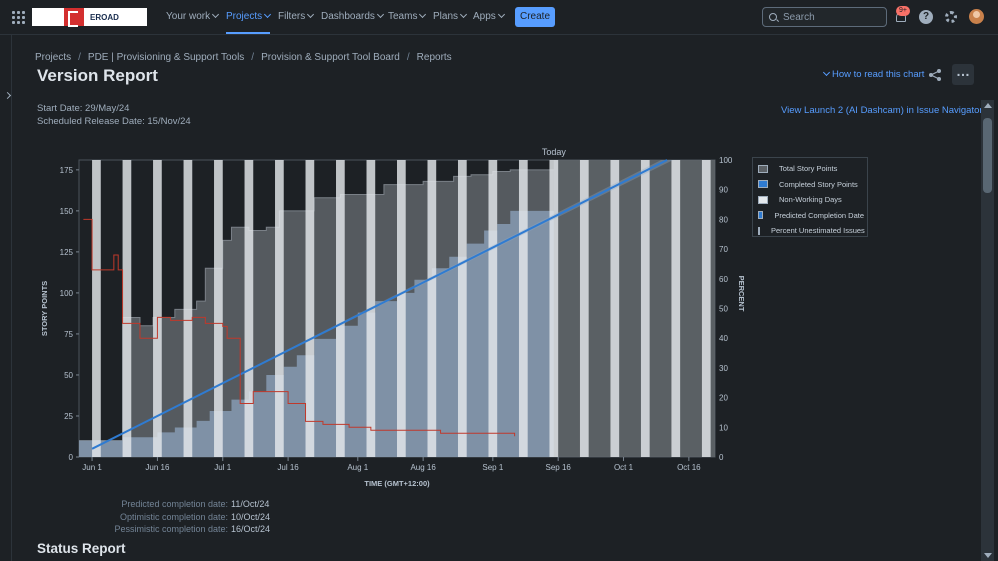 The image size is (998, 561). I want to click on optimistic-completion: Optimistic completion date: 10/Oct/24, so click(195, 516).